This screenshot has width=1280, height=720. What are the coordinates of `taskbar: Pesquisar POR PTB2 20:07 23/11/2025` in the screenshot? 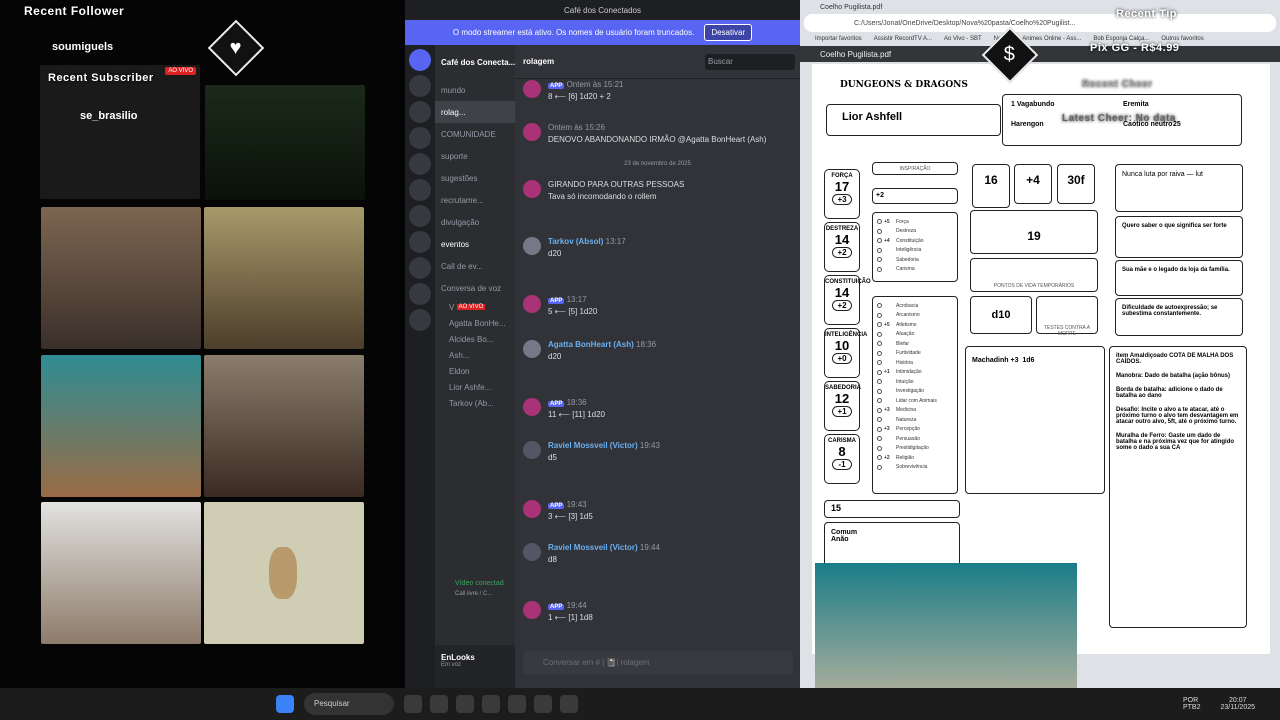 It's located at (640, 704).